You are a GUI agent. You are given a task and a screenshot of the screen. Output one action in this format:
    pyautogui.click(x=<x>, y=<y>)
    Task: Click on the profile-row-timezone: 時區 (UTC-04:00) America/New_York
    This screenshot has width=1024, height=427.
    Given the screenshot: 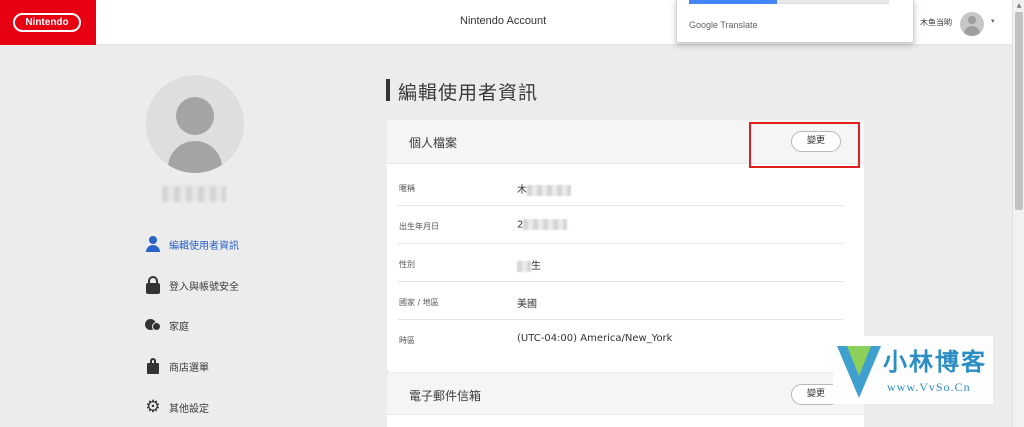 What is the action you would take?
    pyautogui.click(x=620, y=339)
    